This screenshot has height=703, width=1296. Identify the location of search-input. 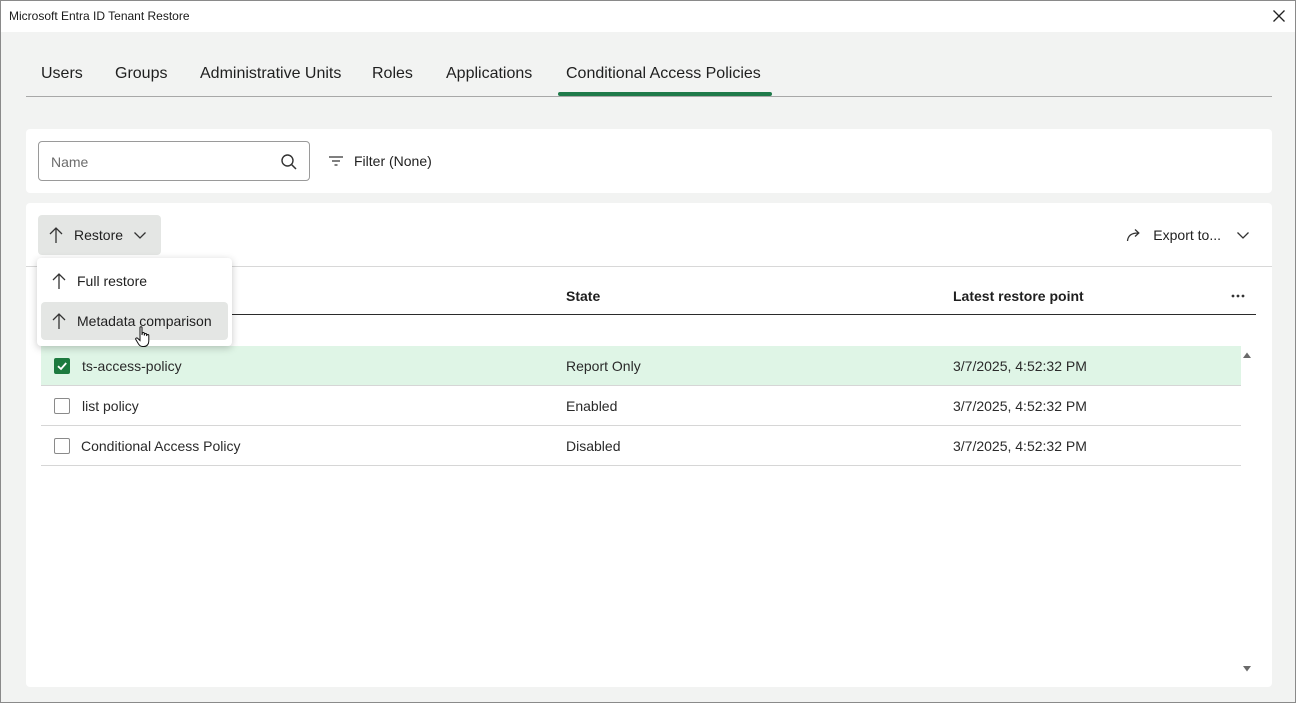
(161, 162).